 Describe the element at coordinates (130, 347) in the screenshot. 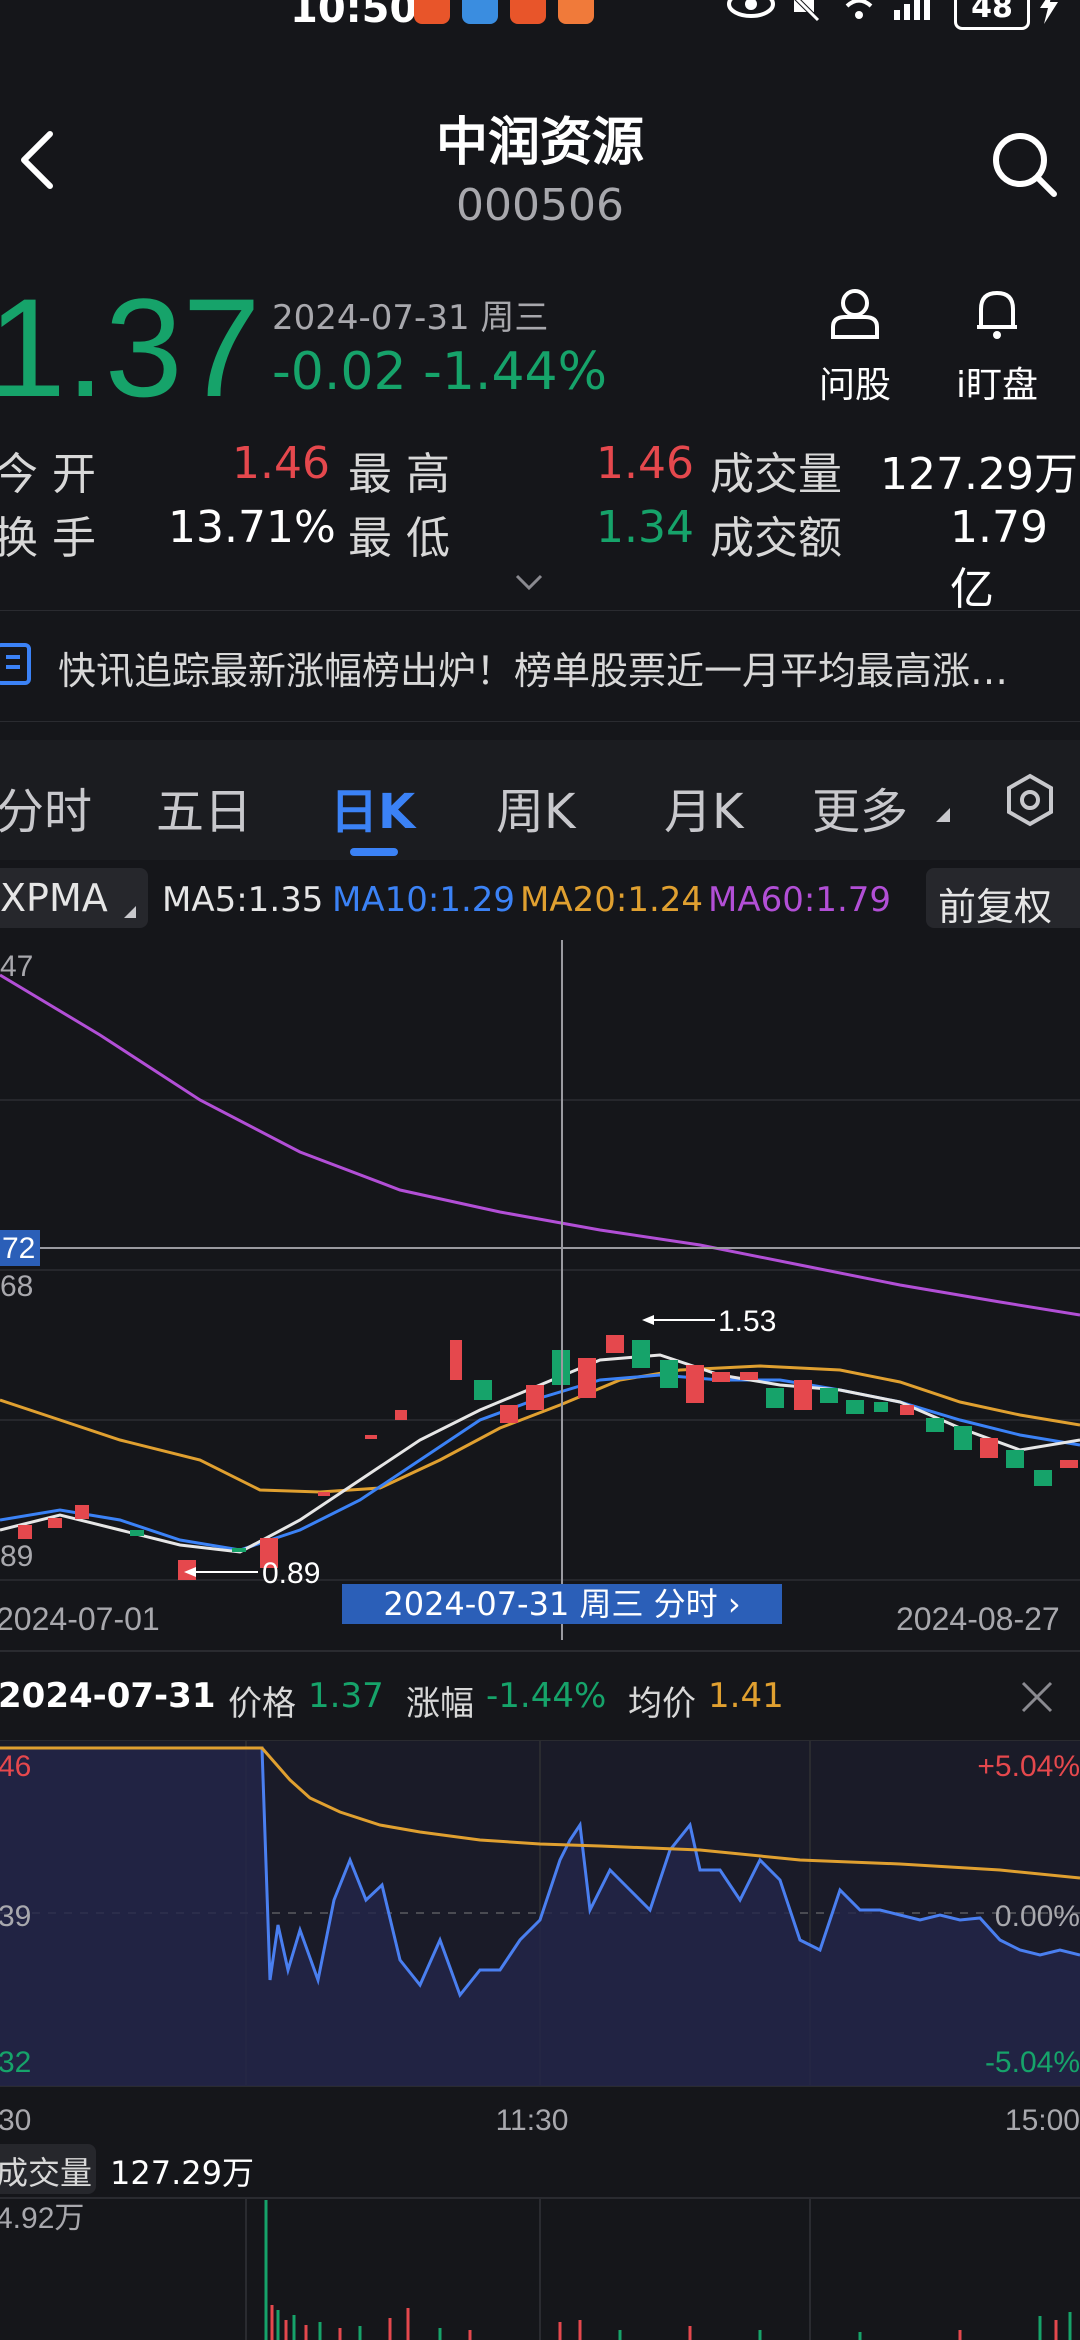

I see `current-price: 1.37` at that location.